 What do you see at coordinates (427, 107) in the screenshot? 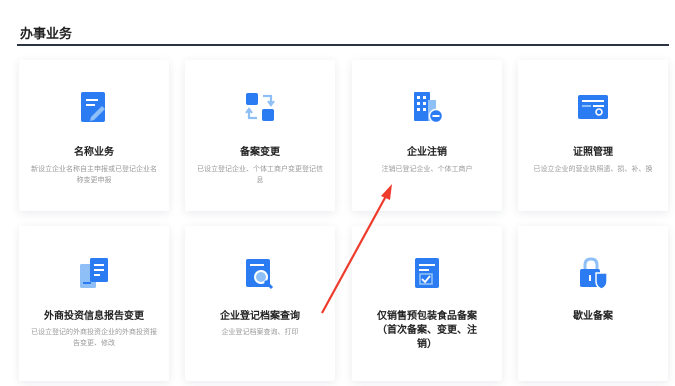
I see `building-minus-icon` at bounding box center [427, 107].